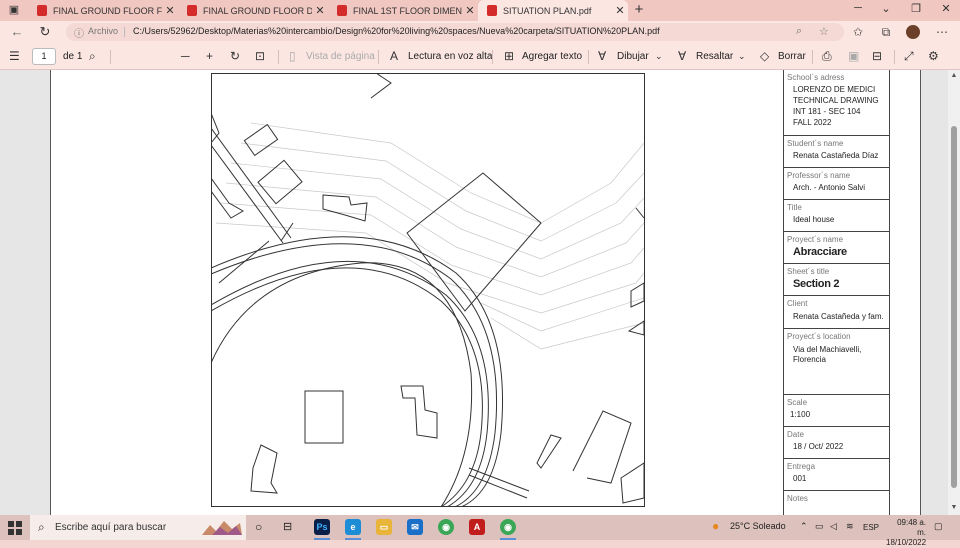 The height and width of the screenshot is (548, 960). I want to click on student-cell: Student´s name Renata Castañeda Díaz, so click(836, 152).